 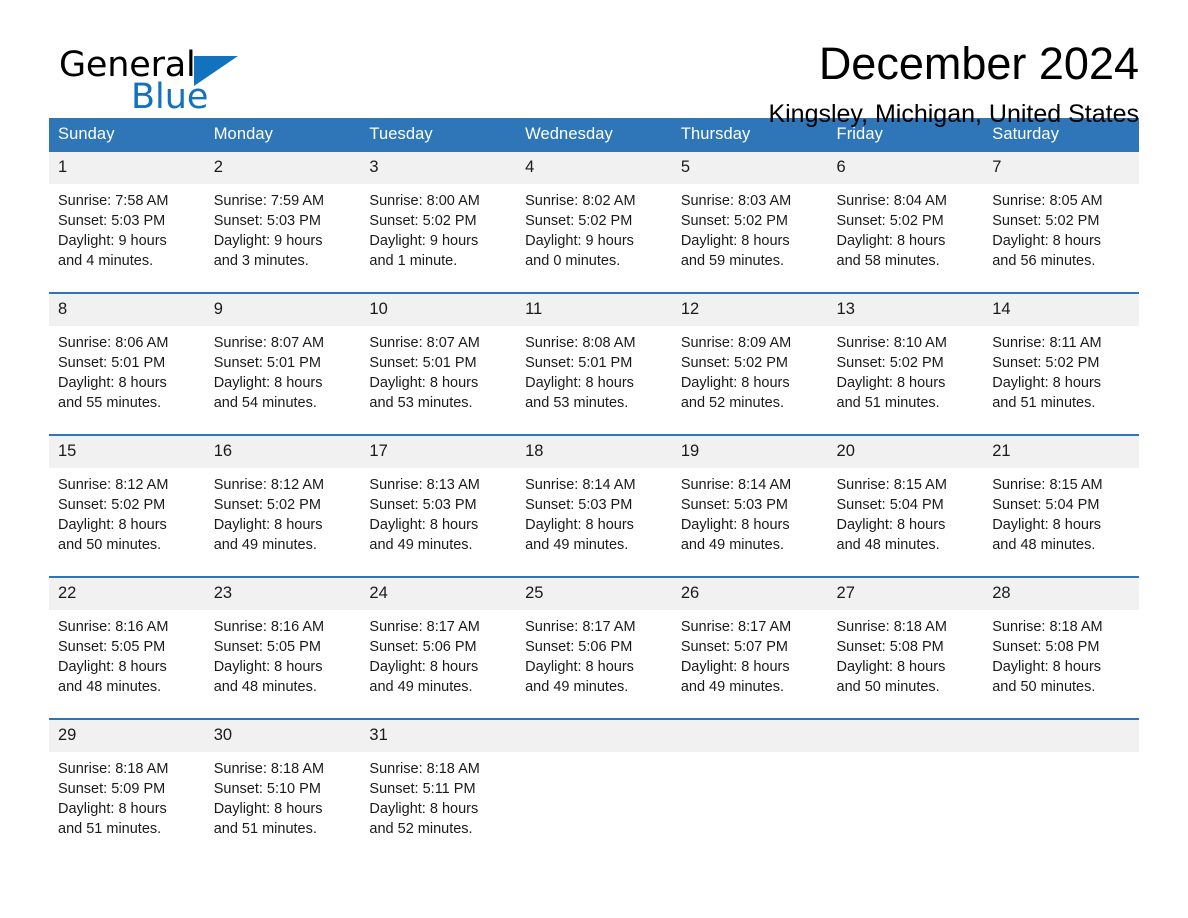 I want to click on day-number: 8, so click(x=127, y=310).